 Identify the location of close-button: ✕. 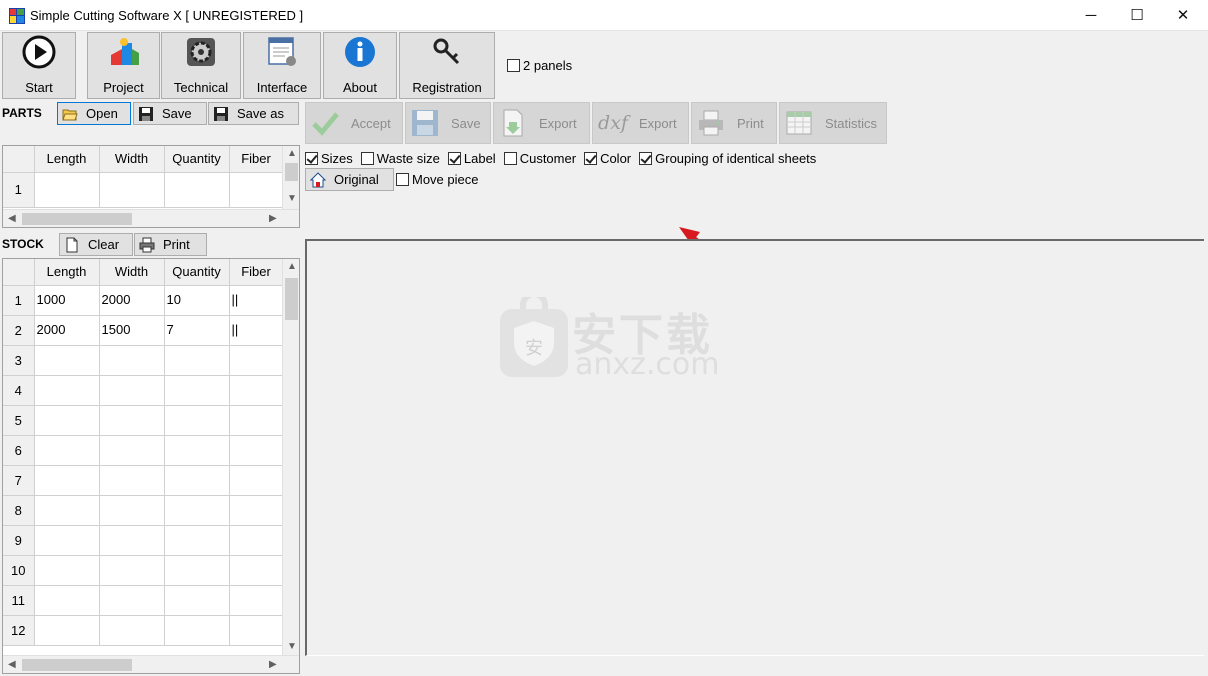
(1183, 15).